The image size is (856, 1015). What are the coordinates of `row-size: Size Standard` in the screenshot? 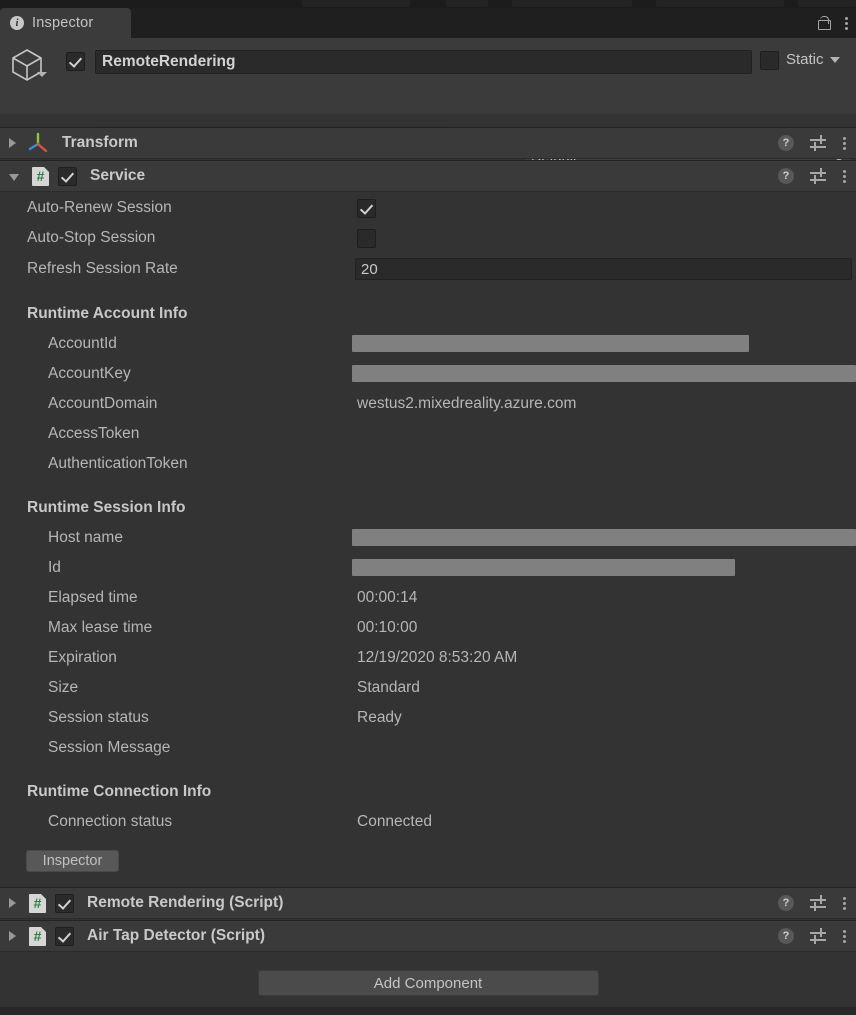 It's located at (428, 688).